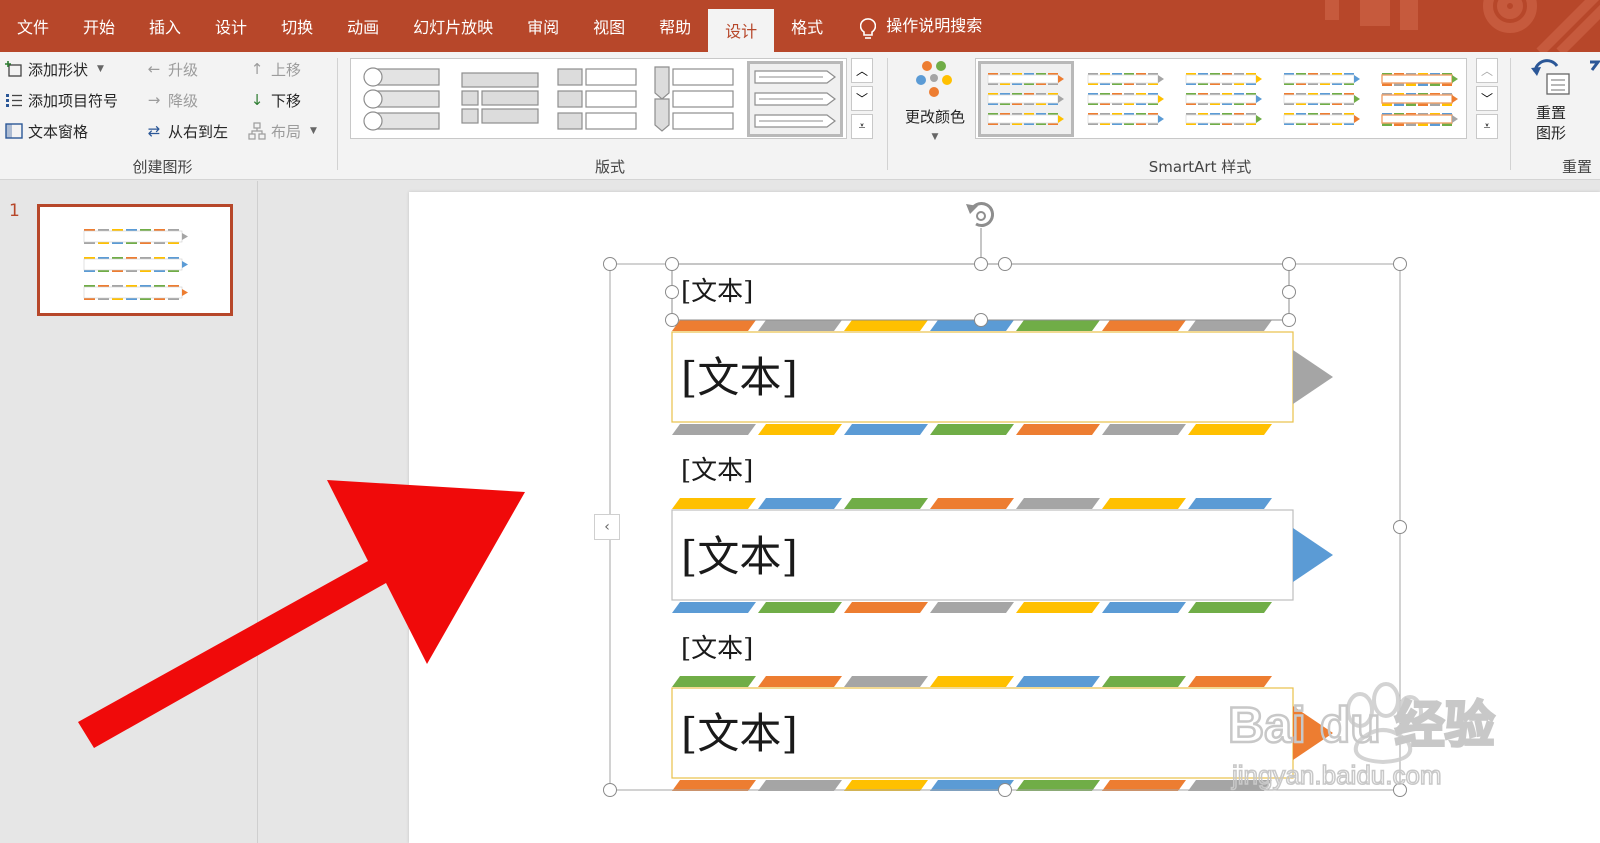 The height and width of the screenshot is (843, 1600). I want to click on baidu-jingyan-watermark: Bai du 经验 jingyan.baidu.com, so click(1362, 736).